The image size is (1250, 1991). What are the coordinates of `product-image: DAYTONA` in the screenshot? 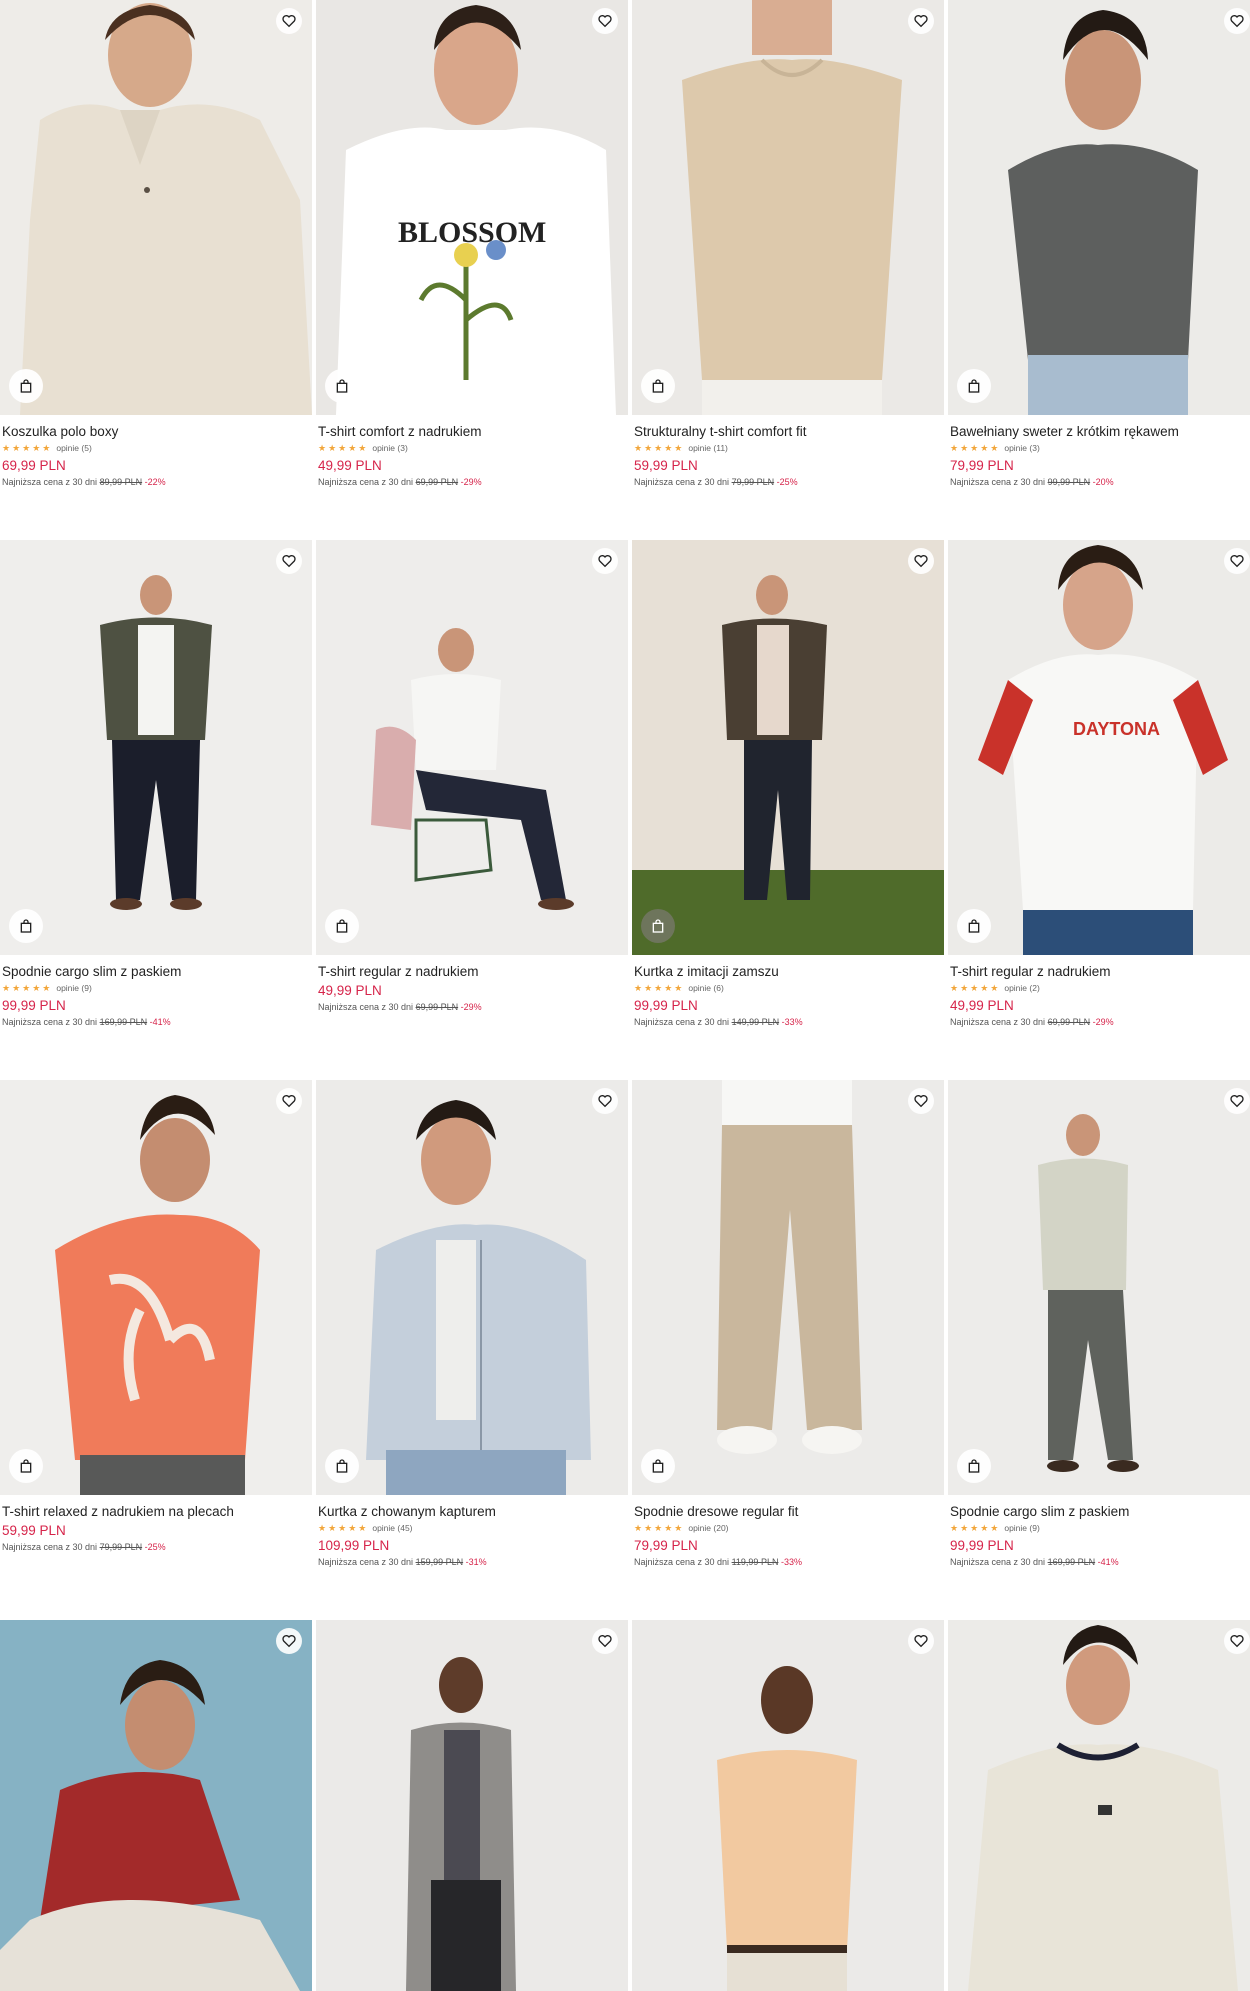 It's located at (1099, 747).